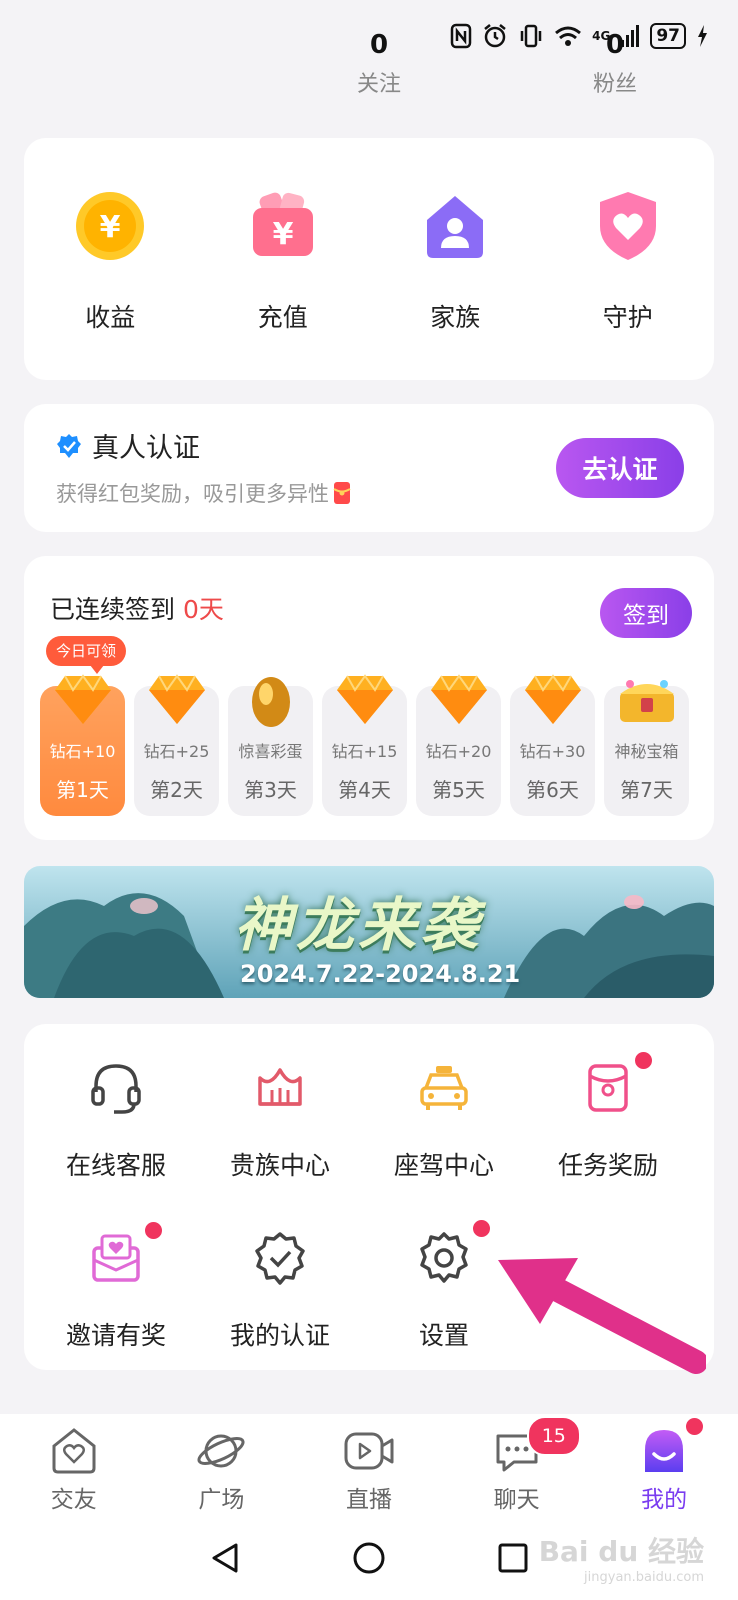  I want to click on profile-icon, so click(664, 1451).